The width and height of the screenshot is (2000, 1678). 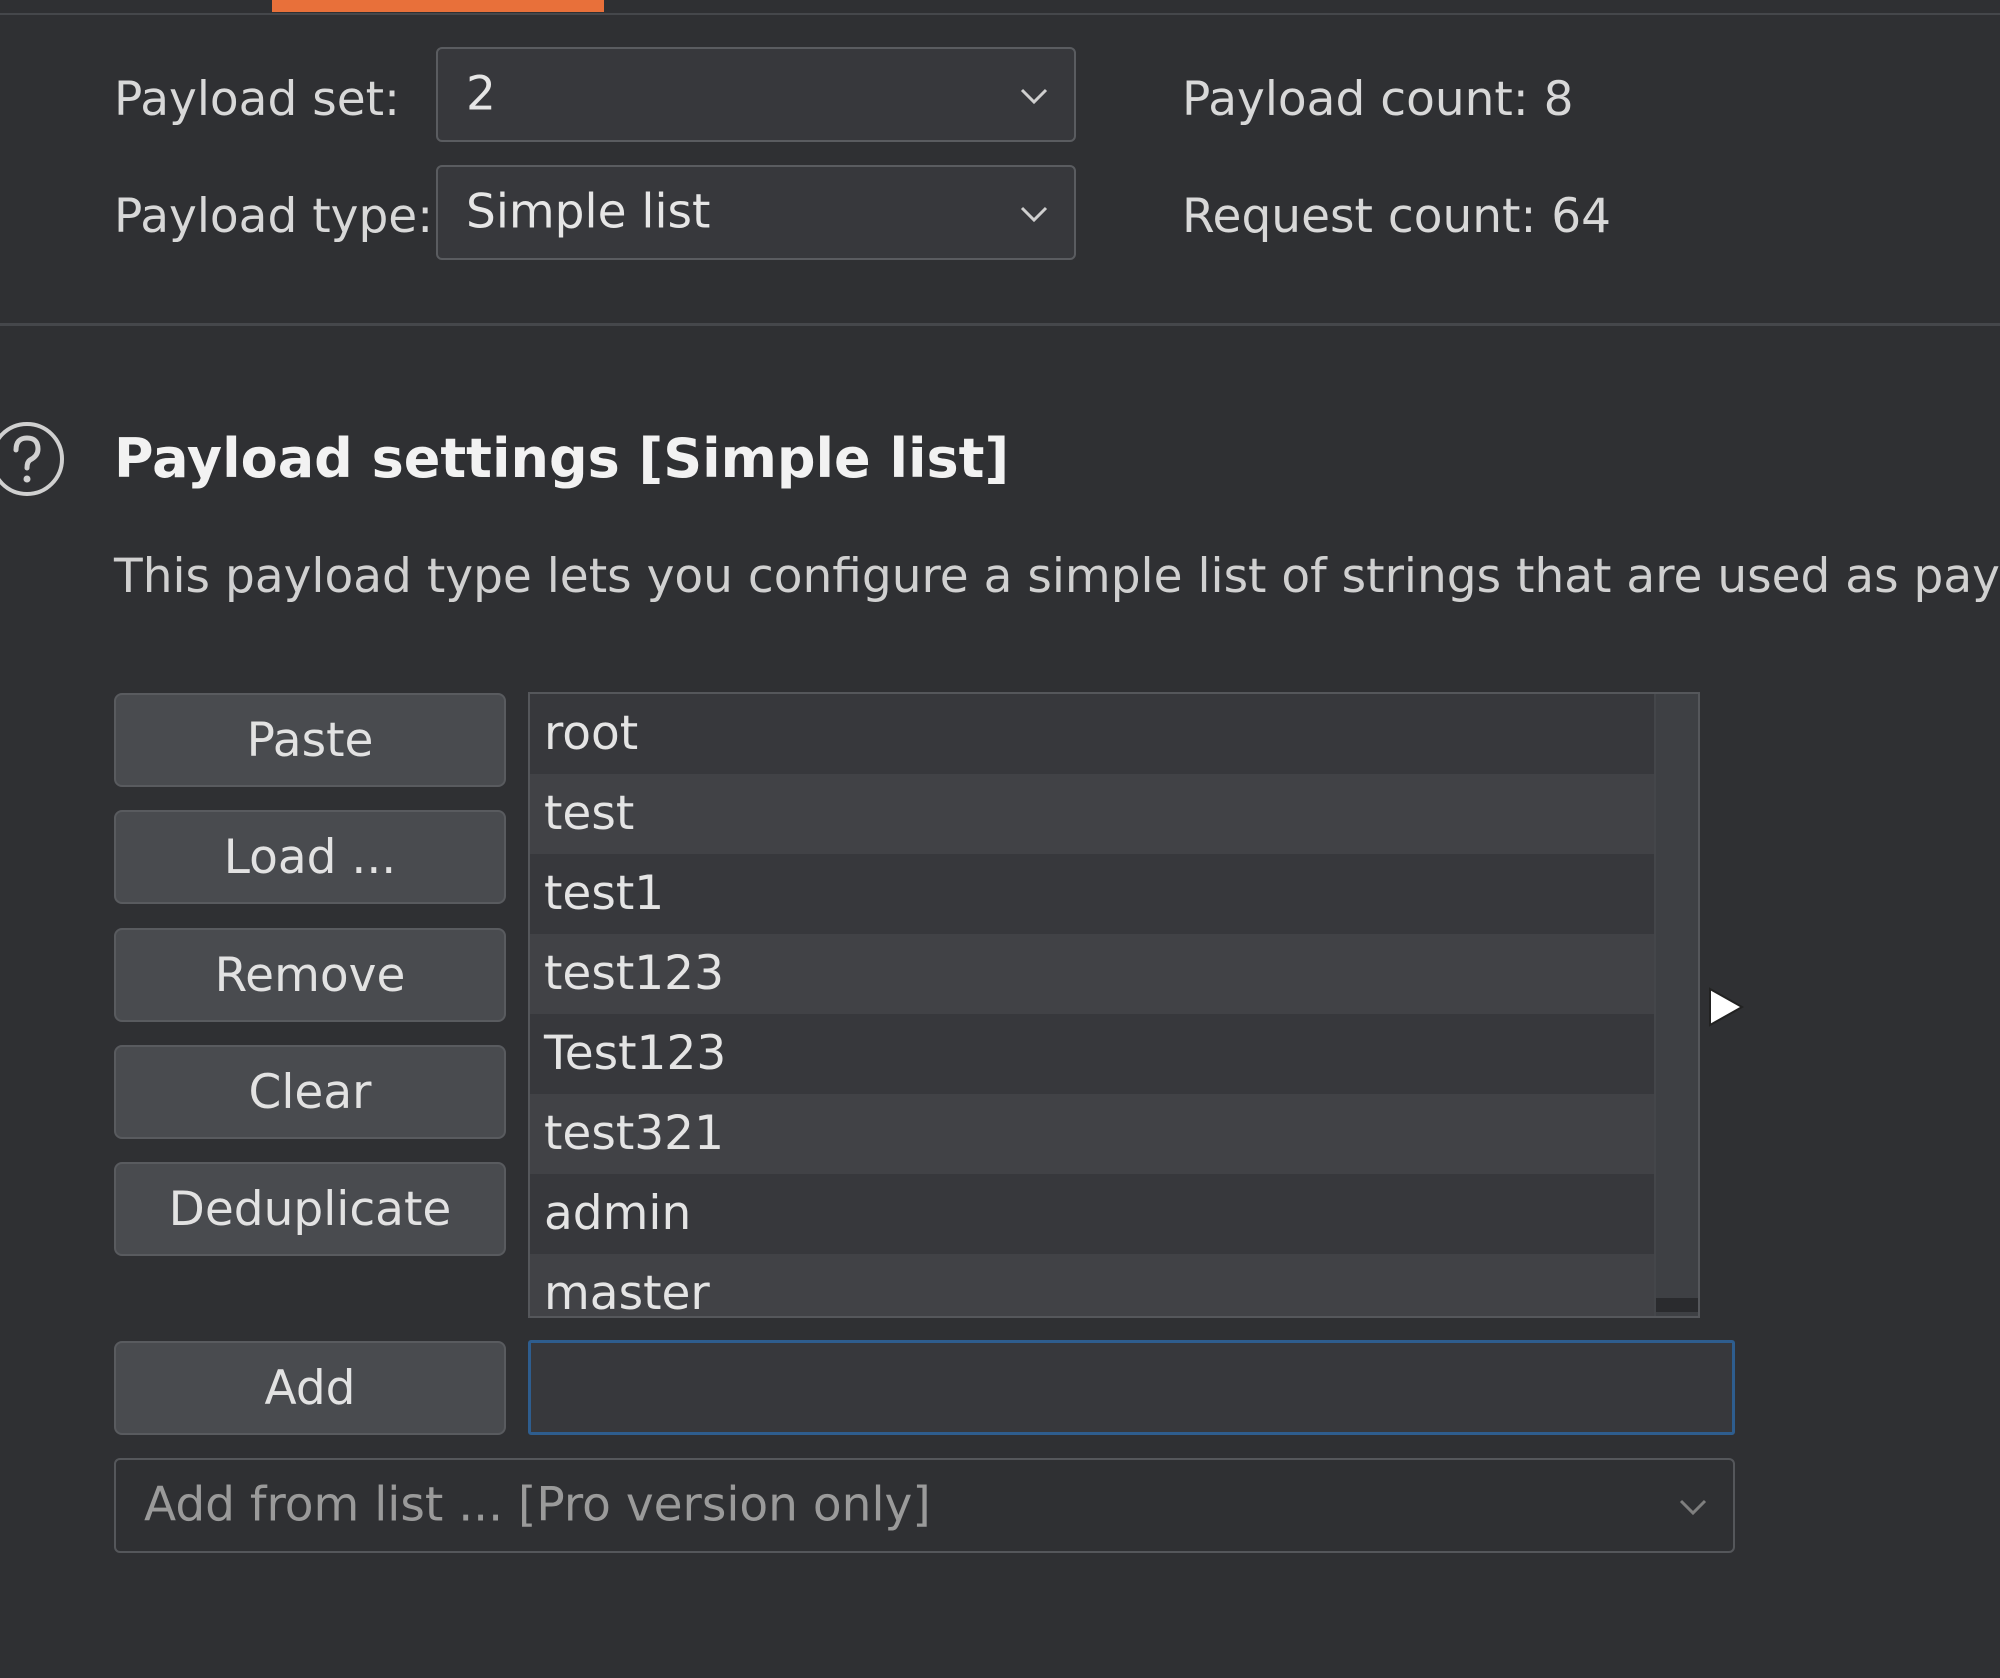 I want to click on payload-type-select: Simple list, so click(x=756, y=212).